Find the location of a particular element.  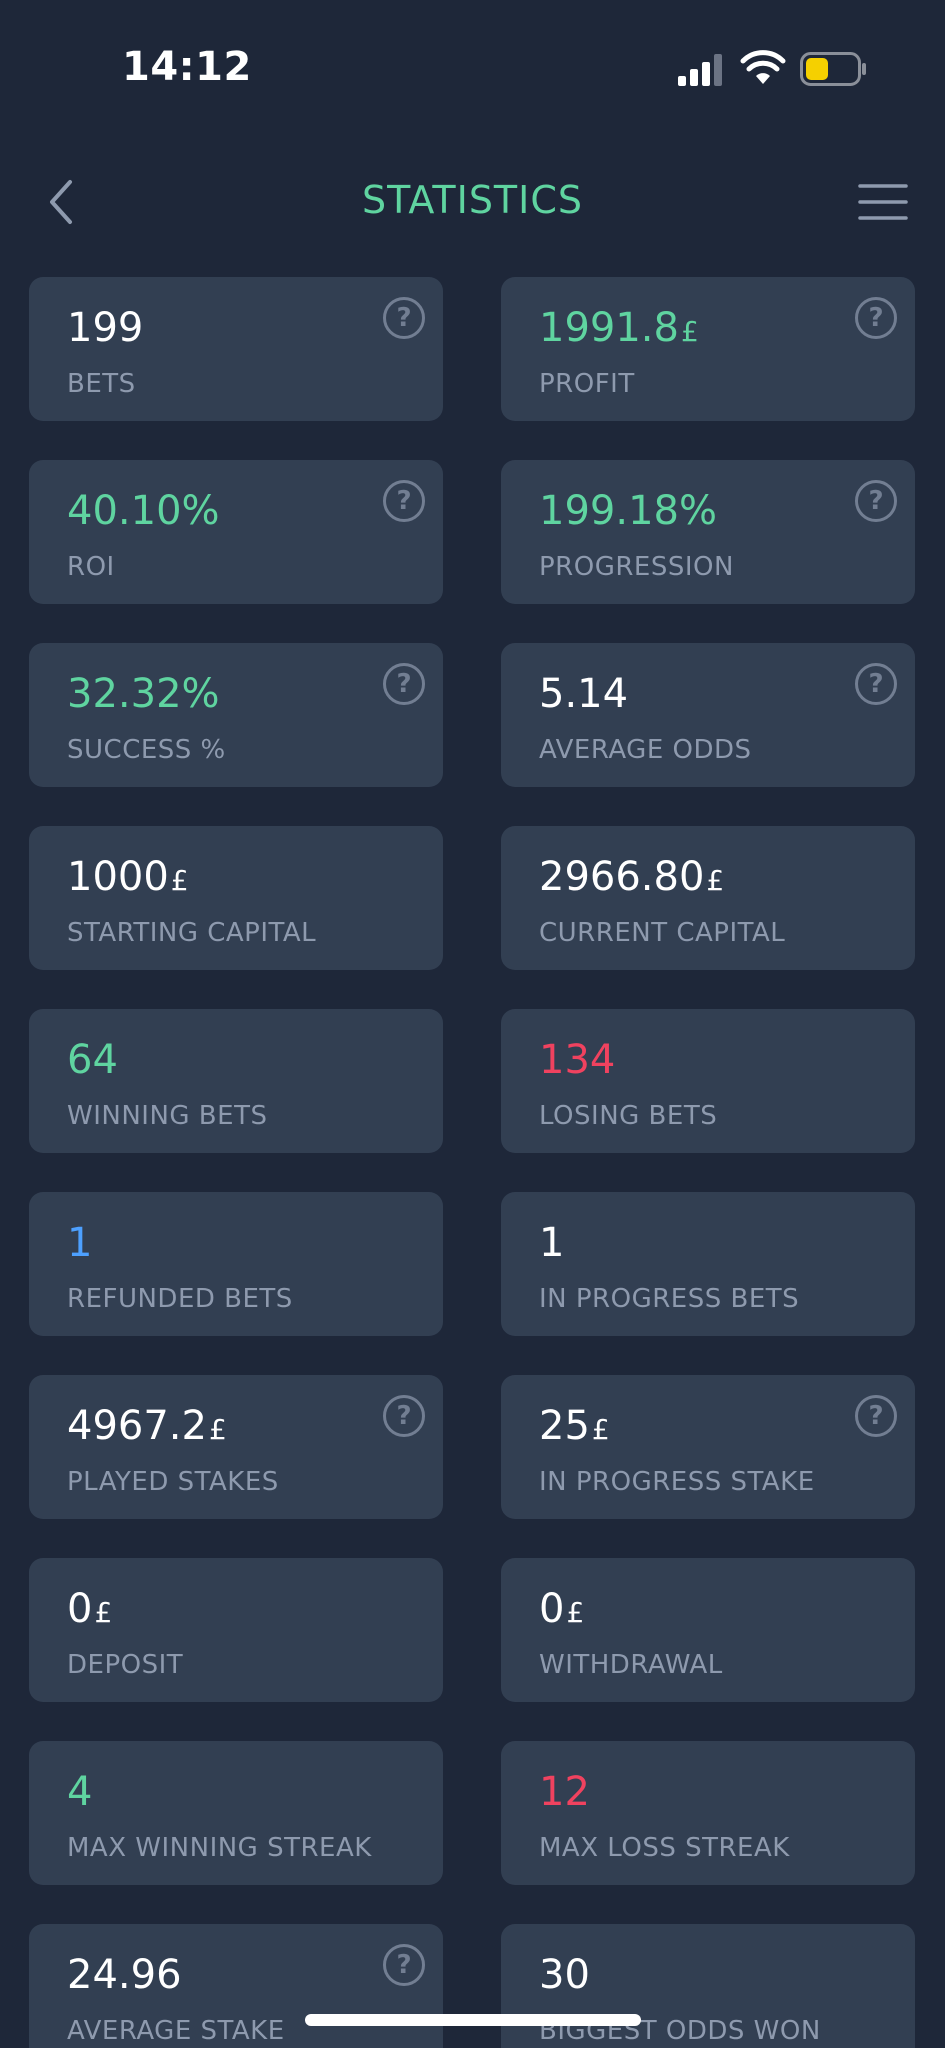

stat-number: 25 is located at coordinates (564, 1426).